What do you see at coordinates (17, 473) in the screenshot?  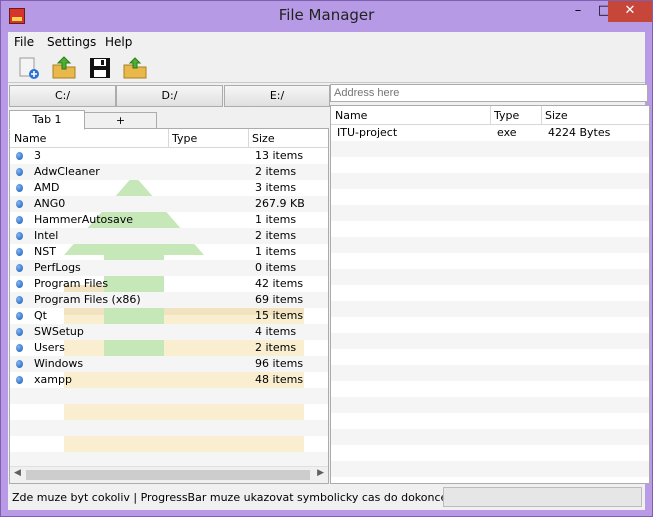 I see `scroll-left-icon: ◀` at bounding box center [17, 473].